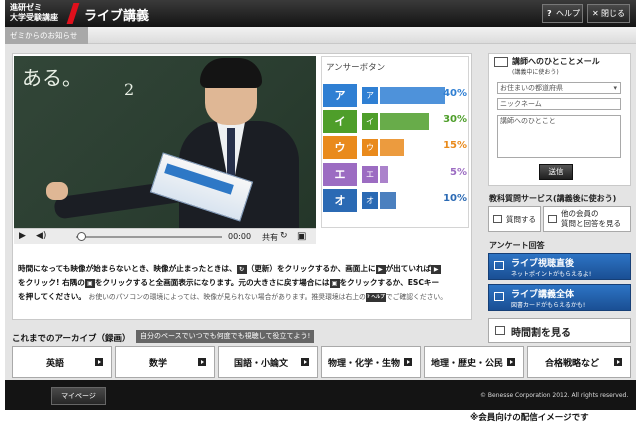  Describe the element at coordinates (455, 119) in the screenshot. I see `answer-percent: 30%` at that location.